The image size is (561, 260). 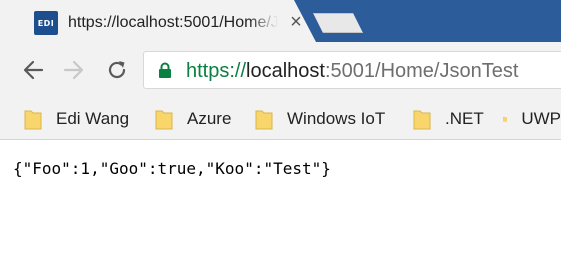 I want to click on url-text: https://localhost:5001/Home/JsonTest, so click(x=352, y=71).